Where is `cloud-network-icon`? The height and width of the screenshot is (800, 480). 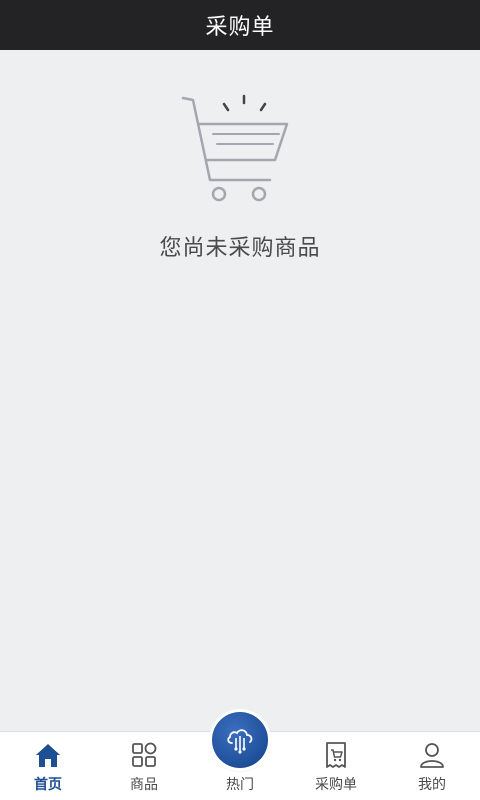
cloud-network-icon is located at coordinates (240, 741).